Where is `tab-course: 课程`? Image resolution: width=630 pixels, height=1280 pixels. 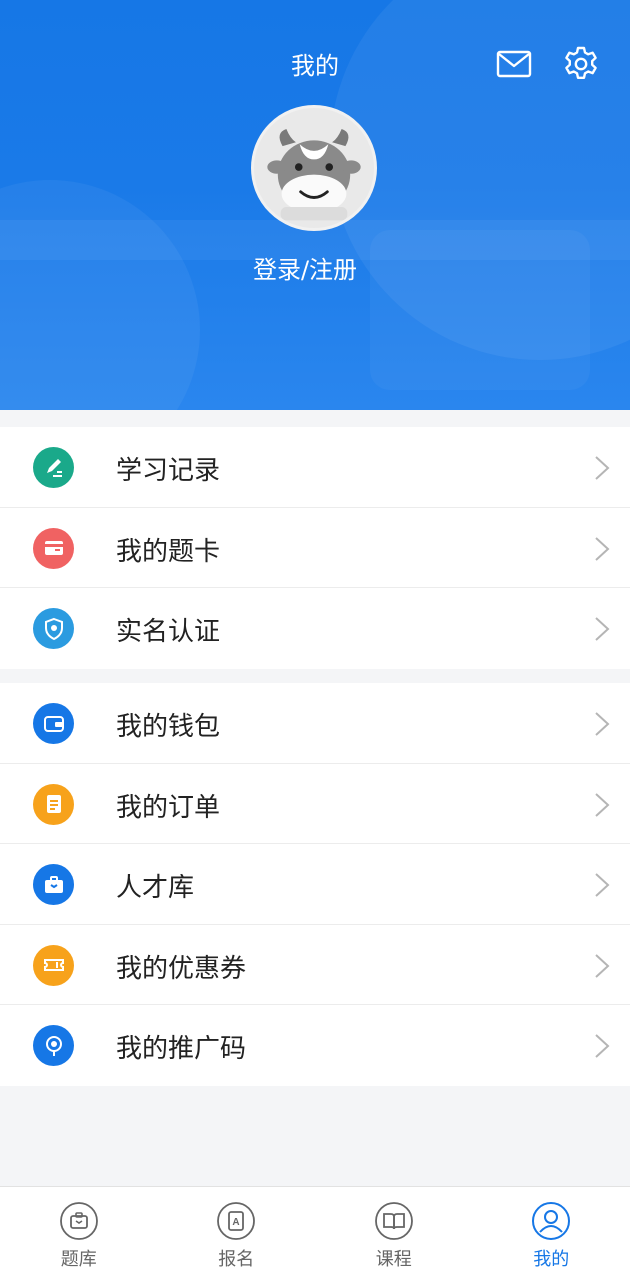
tab-course: 课程 is located at coordinates (394, 1233).